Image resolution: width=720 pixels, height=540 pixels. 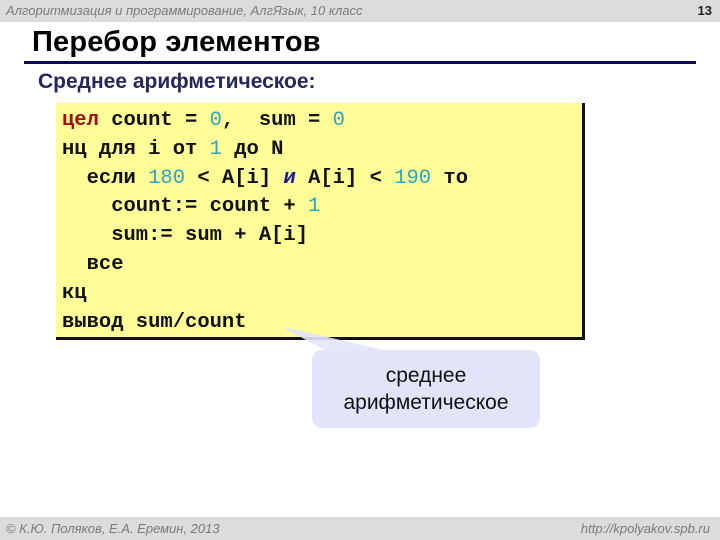 What do you see at coordinates (645, 528) in the screenshot?
I see `site-url: http://kpolyakov.spb.ru` at bounding box center [645, 528].